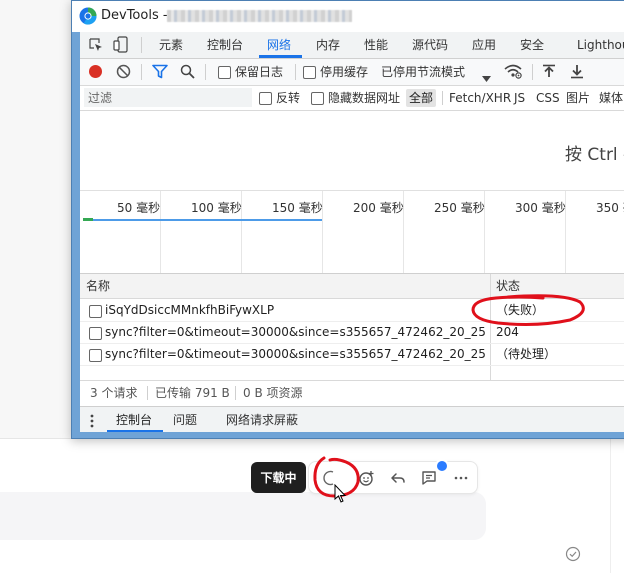 The image size is (624, 573). What do you see at coordinates (243, 516) in the screenshot?
I see `message-bubble` at bounding box center [243, 516].